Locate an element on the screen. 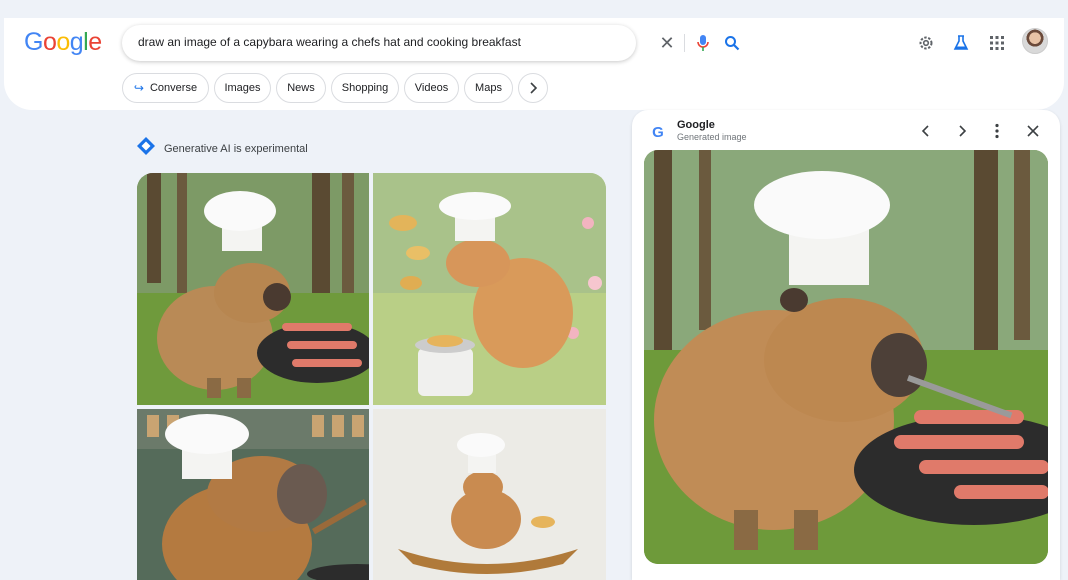 Image resolution: width=1068 pixels, height=580 pixels. more-vert-icon is located at coordinates (997, 131).